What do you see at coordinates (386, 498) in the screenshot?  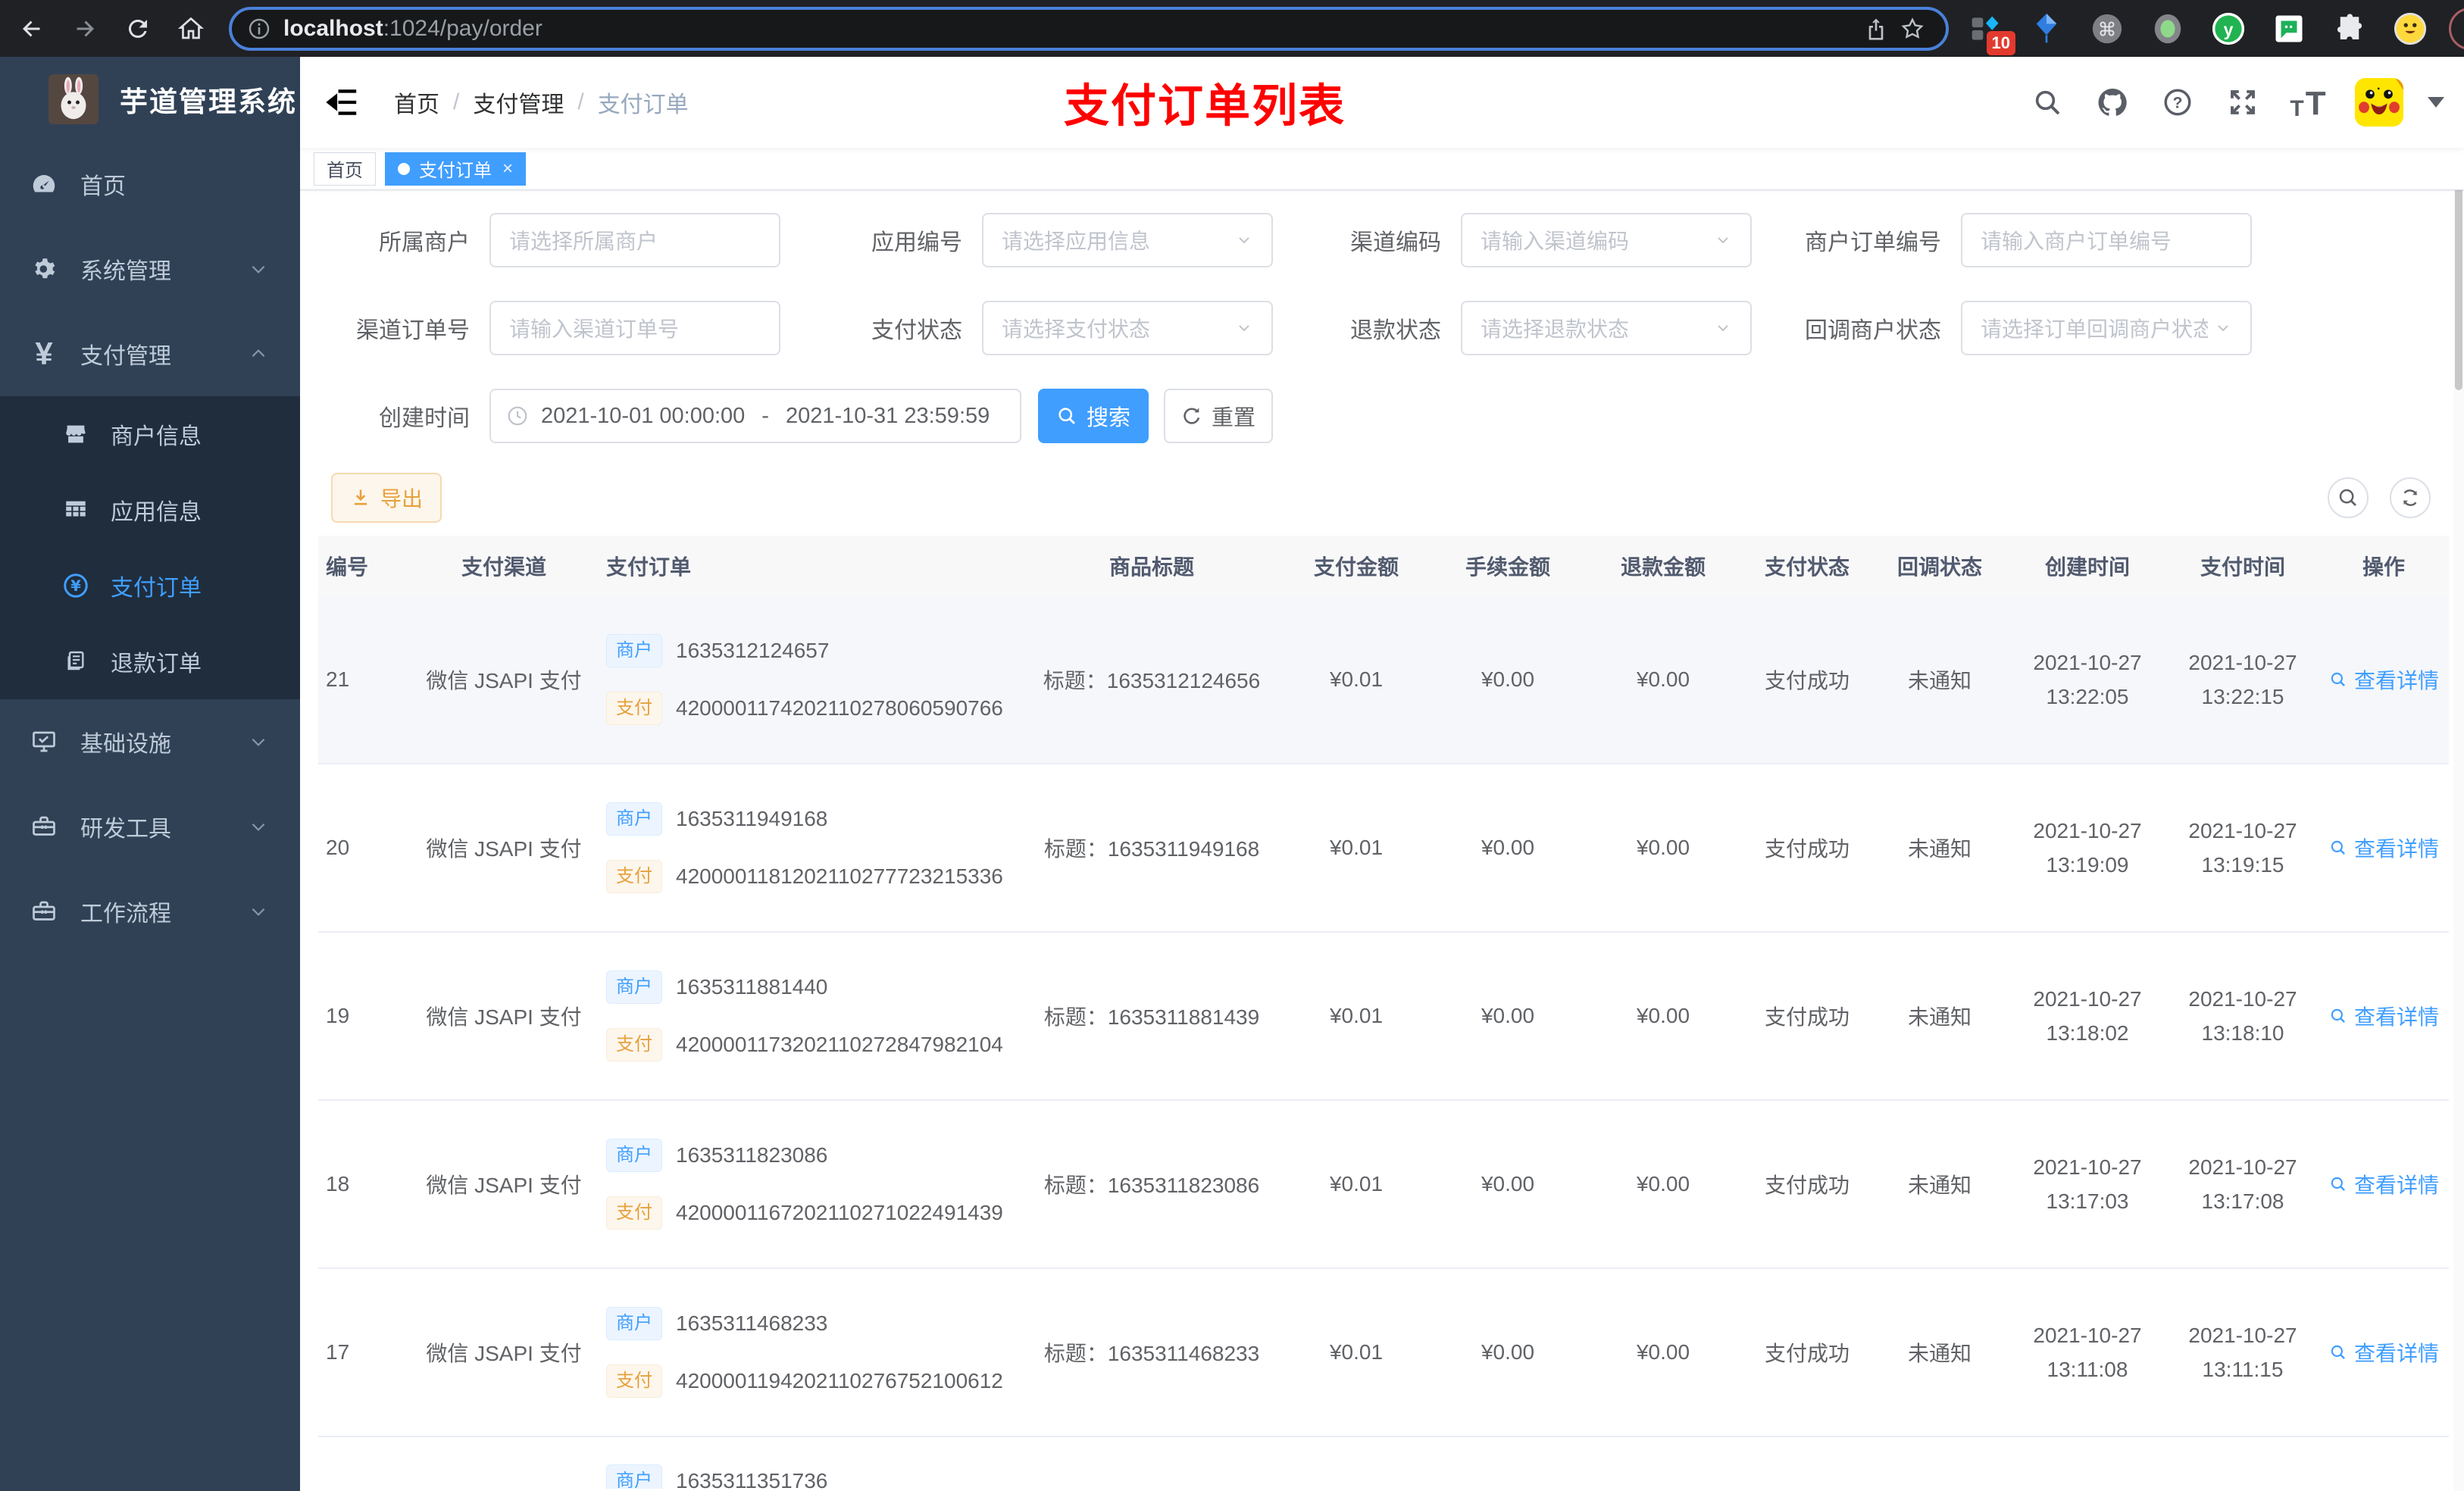 I see `export-button: 导出` at bounding box center [386, 498].